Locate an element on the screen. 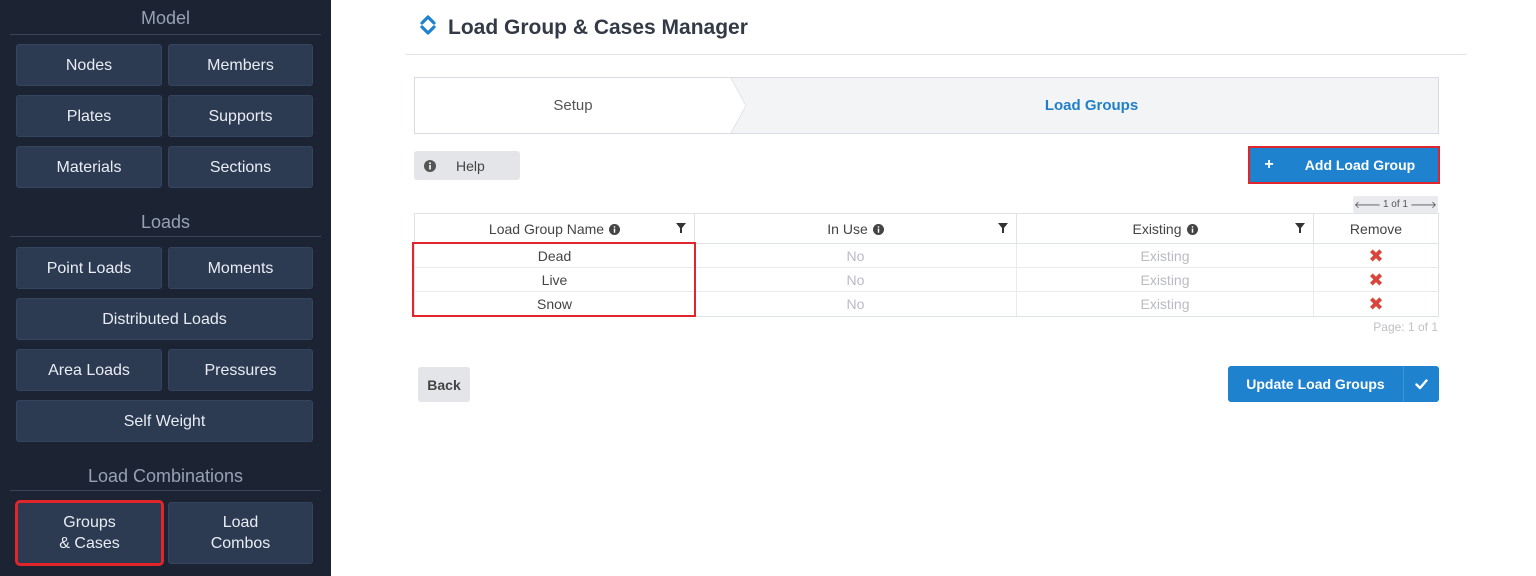  column-header-remove: Remove is located at coordinates (1376, 229).